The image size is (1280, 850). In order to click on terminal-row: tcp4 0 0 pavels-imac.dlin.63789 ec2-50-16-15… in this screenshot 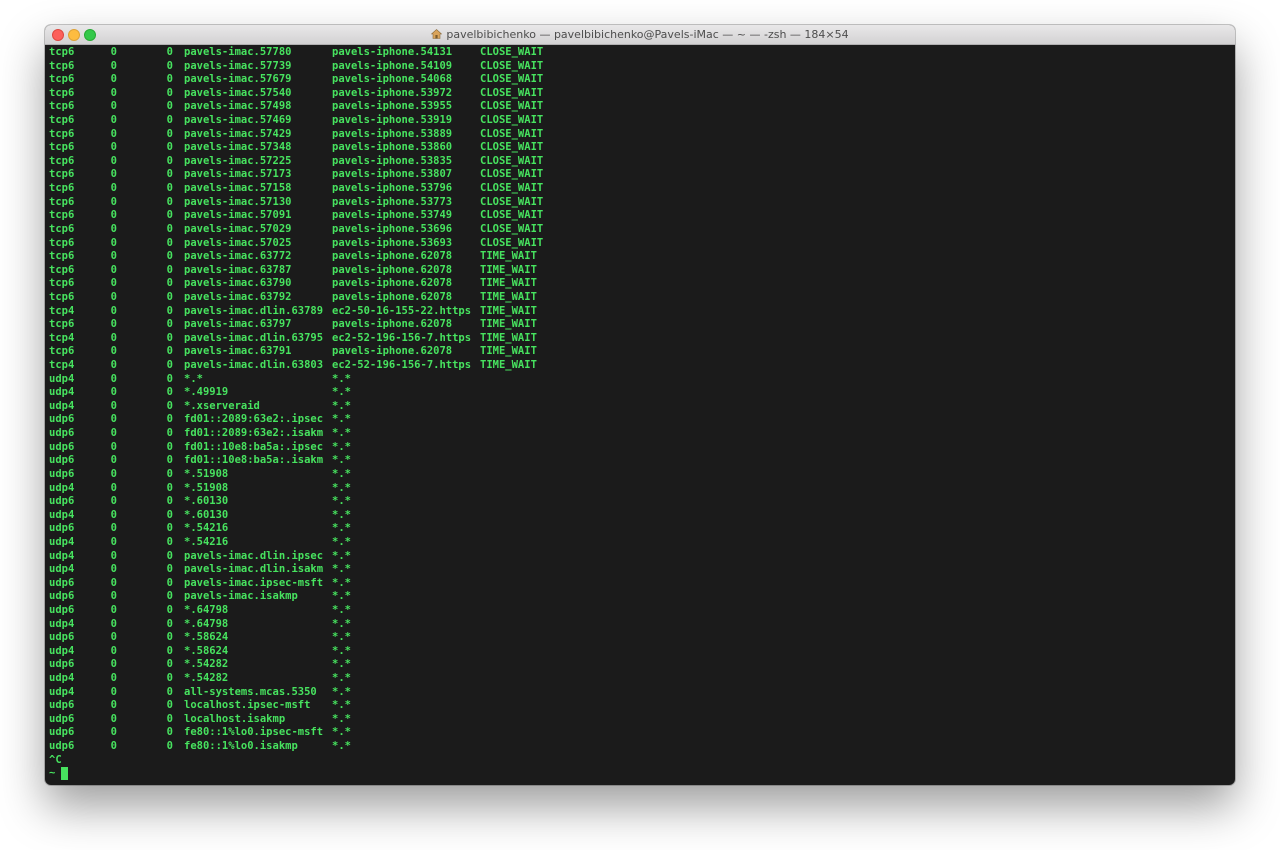, I will do `click(642, 312)`.